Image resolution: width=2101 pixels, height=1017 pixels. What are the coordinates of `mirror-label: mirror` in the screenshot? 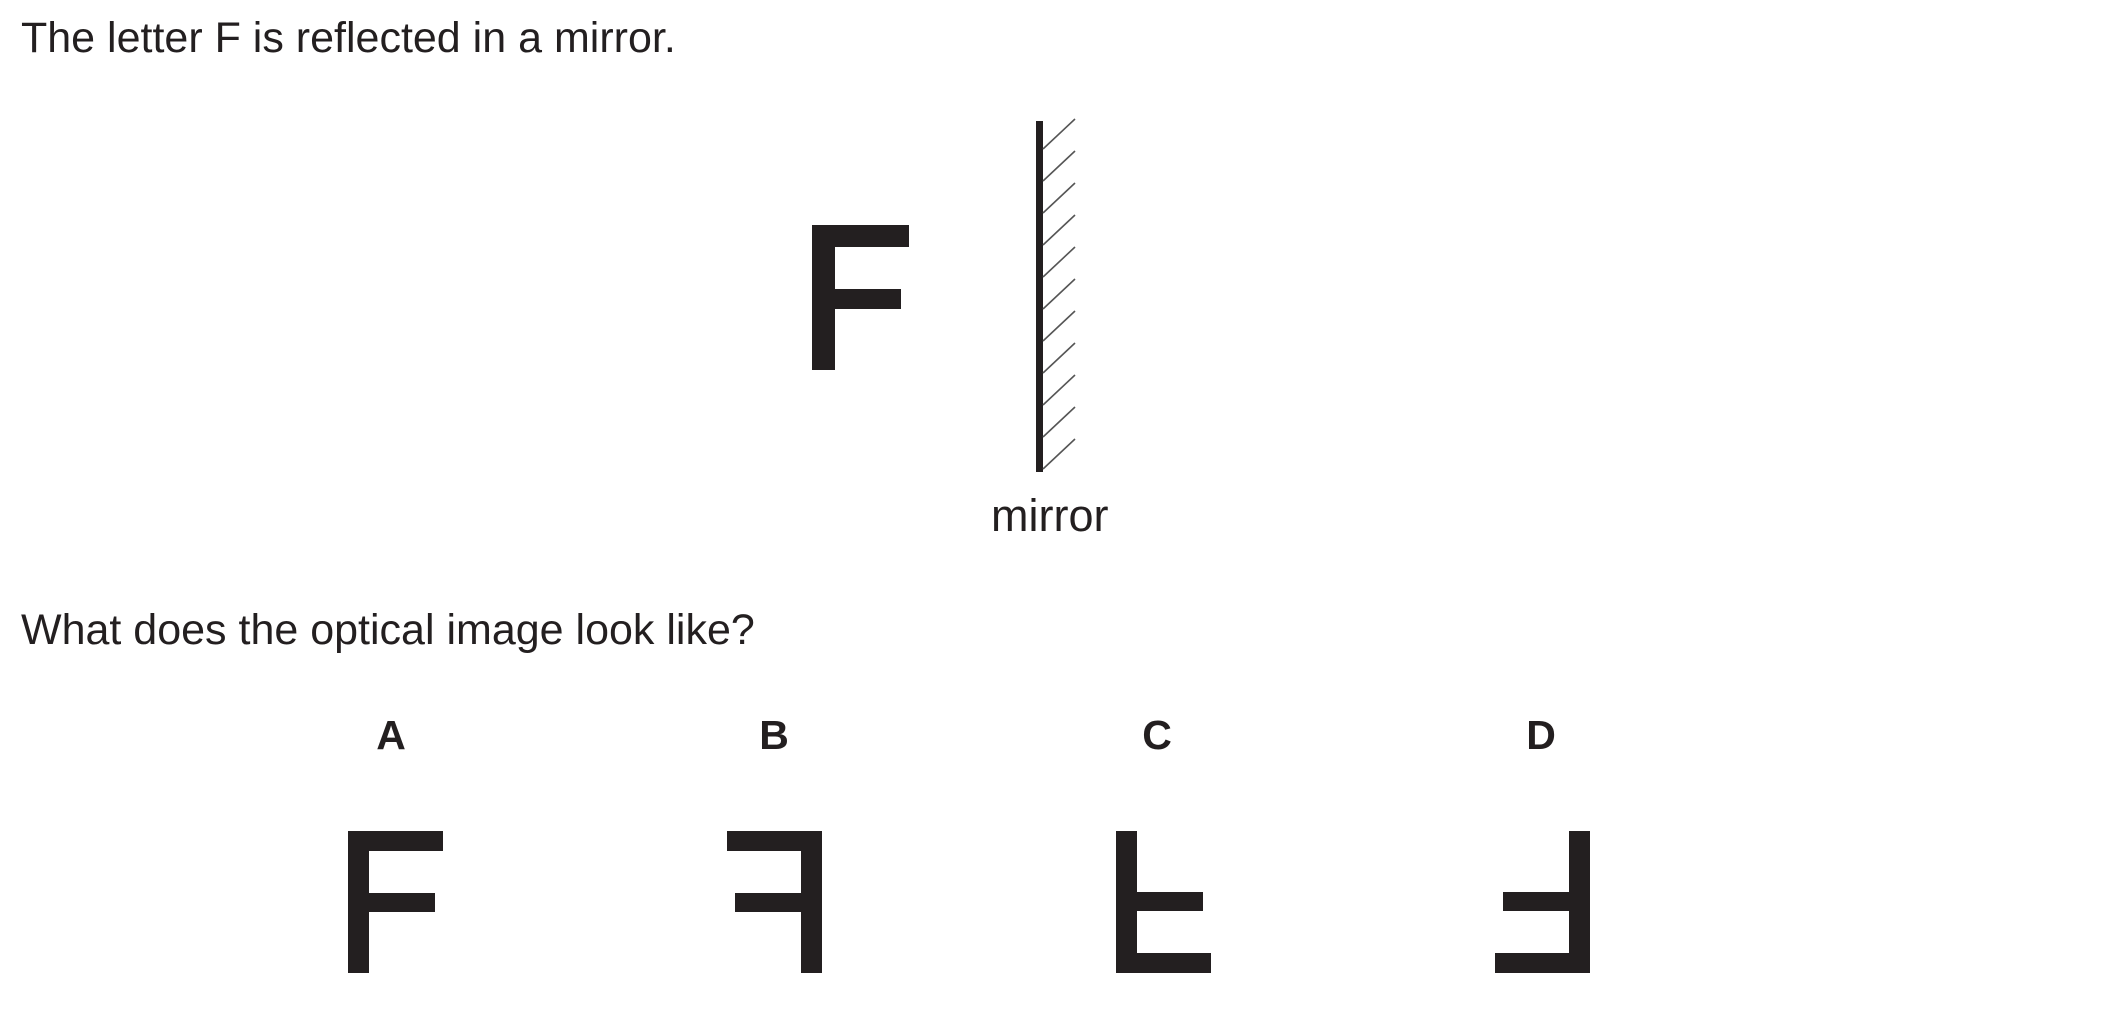 It's located at (1050, 515).